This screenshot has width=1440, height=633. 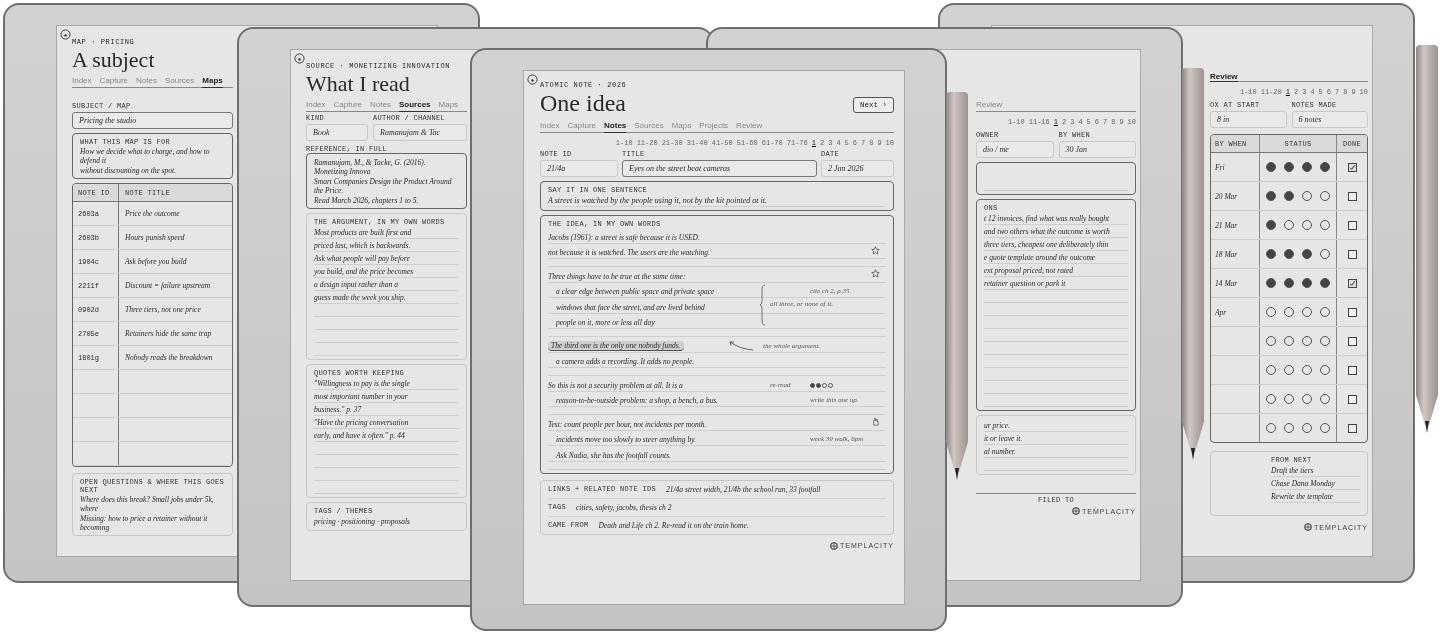 What do you see at coordinates (1329, 119) in the screenshot?
I see `input-field: 6 notes` at bounding box center [1329, 119].